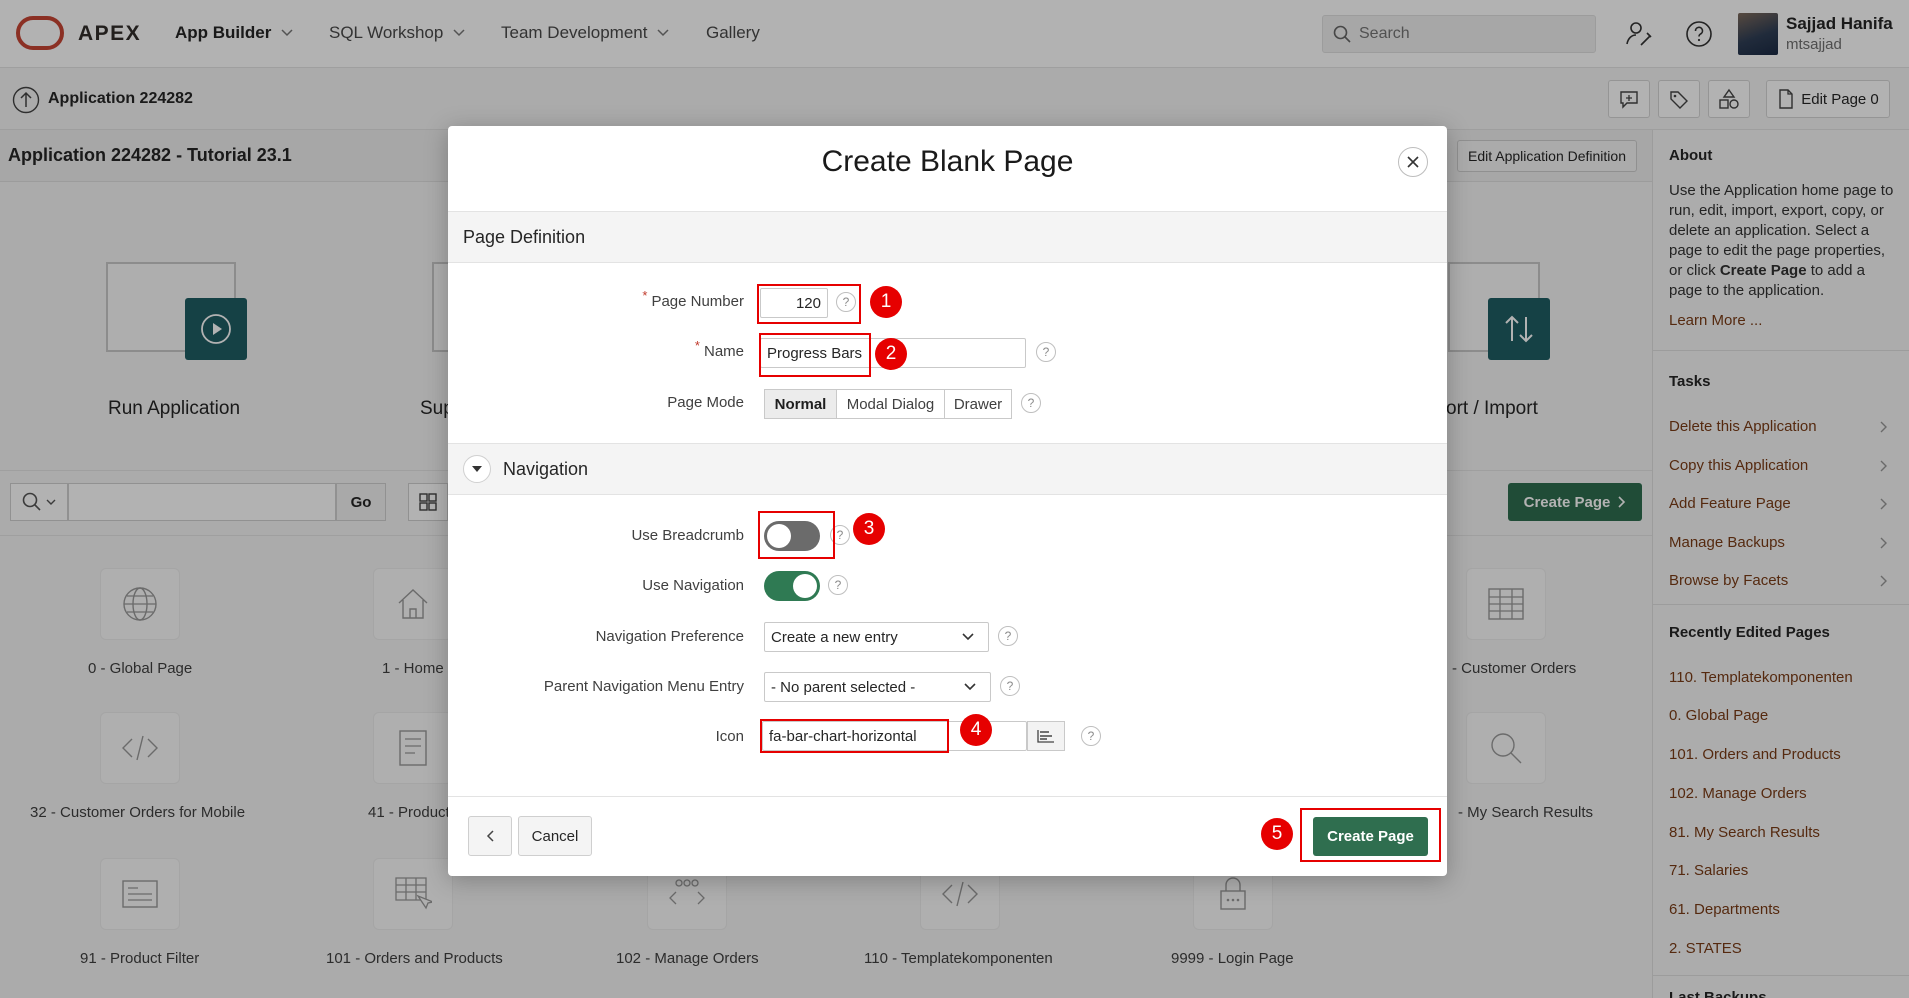 The image size is (1909, 998). What do you see at coordinates (792, 586) in the screenshot?
I see `use-navigation-toggle` at bounding box center [792, 586].